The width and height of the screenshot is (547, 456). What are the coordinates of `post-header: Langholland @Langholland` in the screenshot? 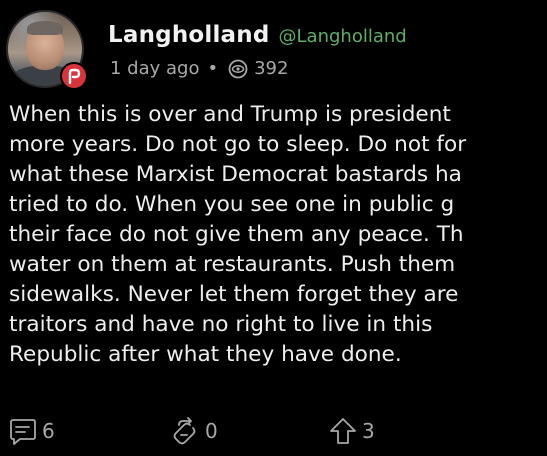 It's located at (257, 35).